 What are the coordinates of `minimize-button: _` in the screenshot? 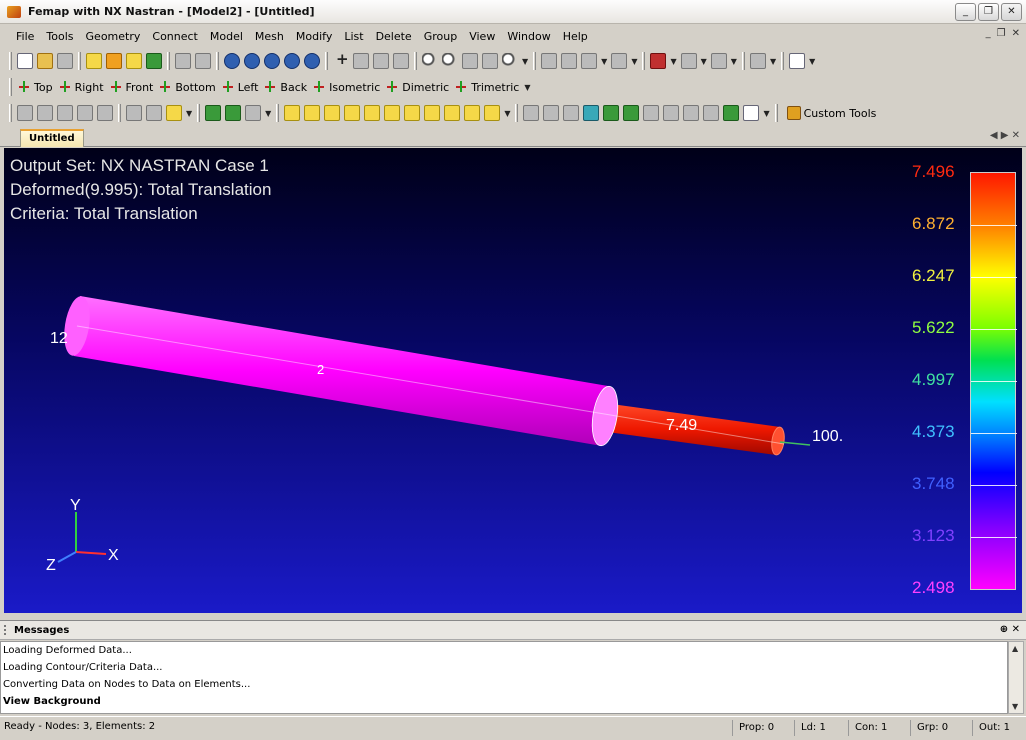 It's located at (965, 12).